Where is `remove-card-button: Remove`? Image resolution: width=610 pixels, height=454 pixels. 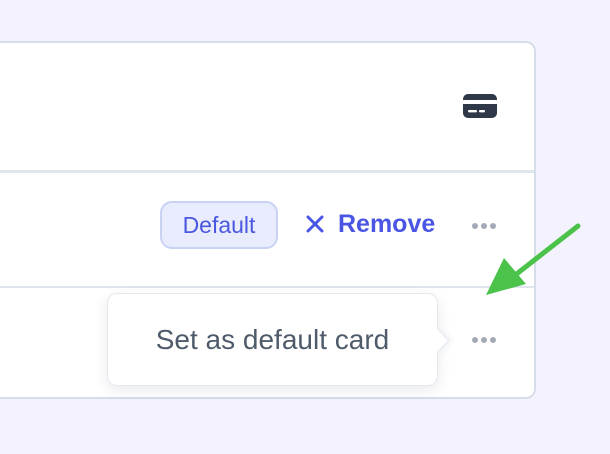
remove-card-button: Remove is located at coordinates (370, 224).